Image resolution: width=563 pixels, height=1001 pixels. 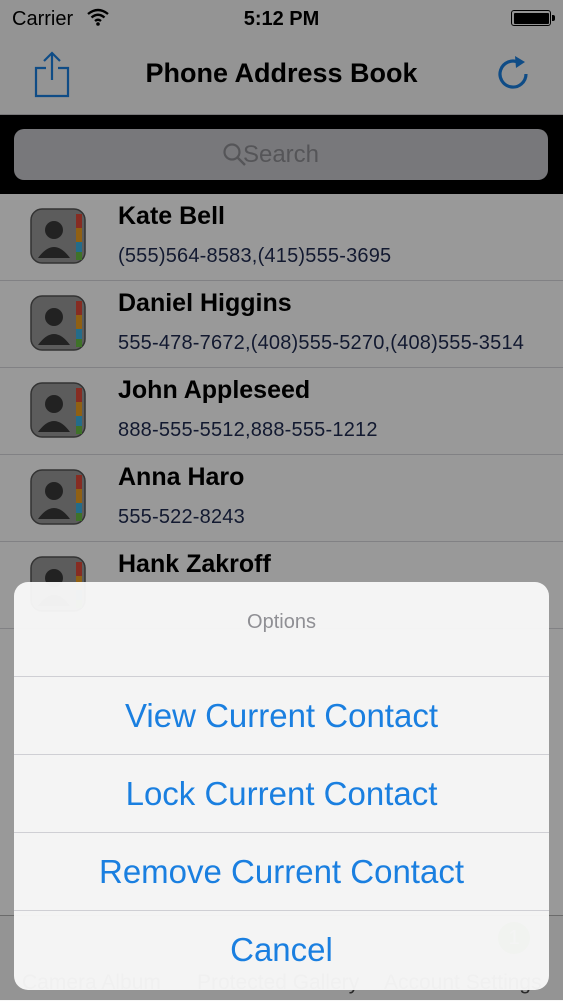 I want to click on remove-contact-button: Remove Current Contact, so click(x=281, y=872).